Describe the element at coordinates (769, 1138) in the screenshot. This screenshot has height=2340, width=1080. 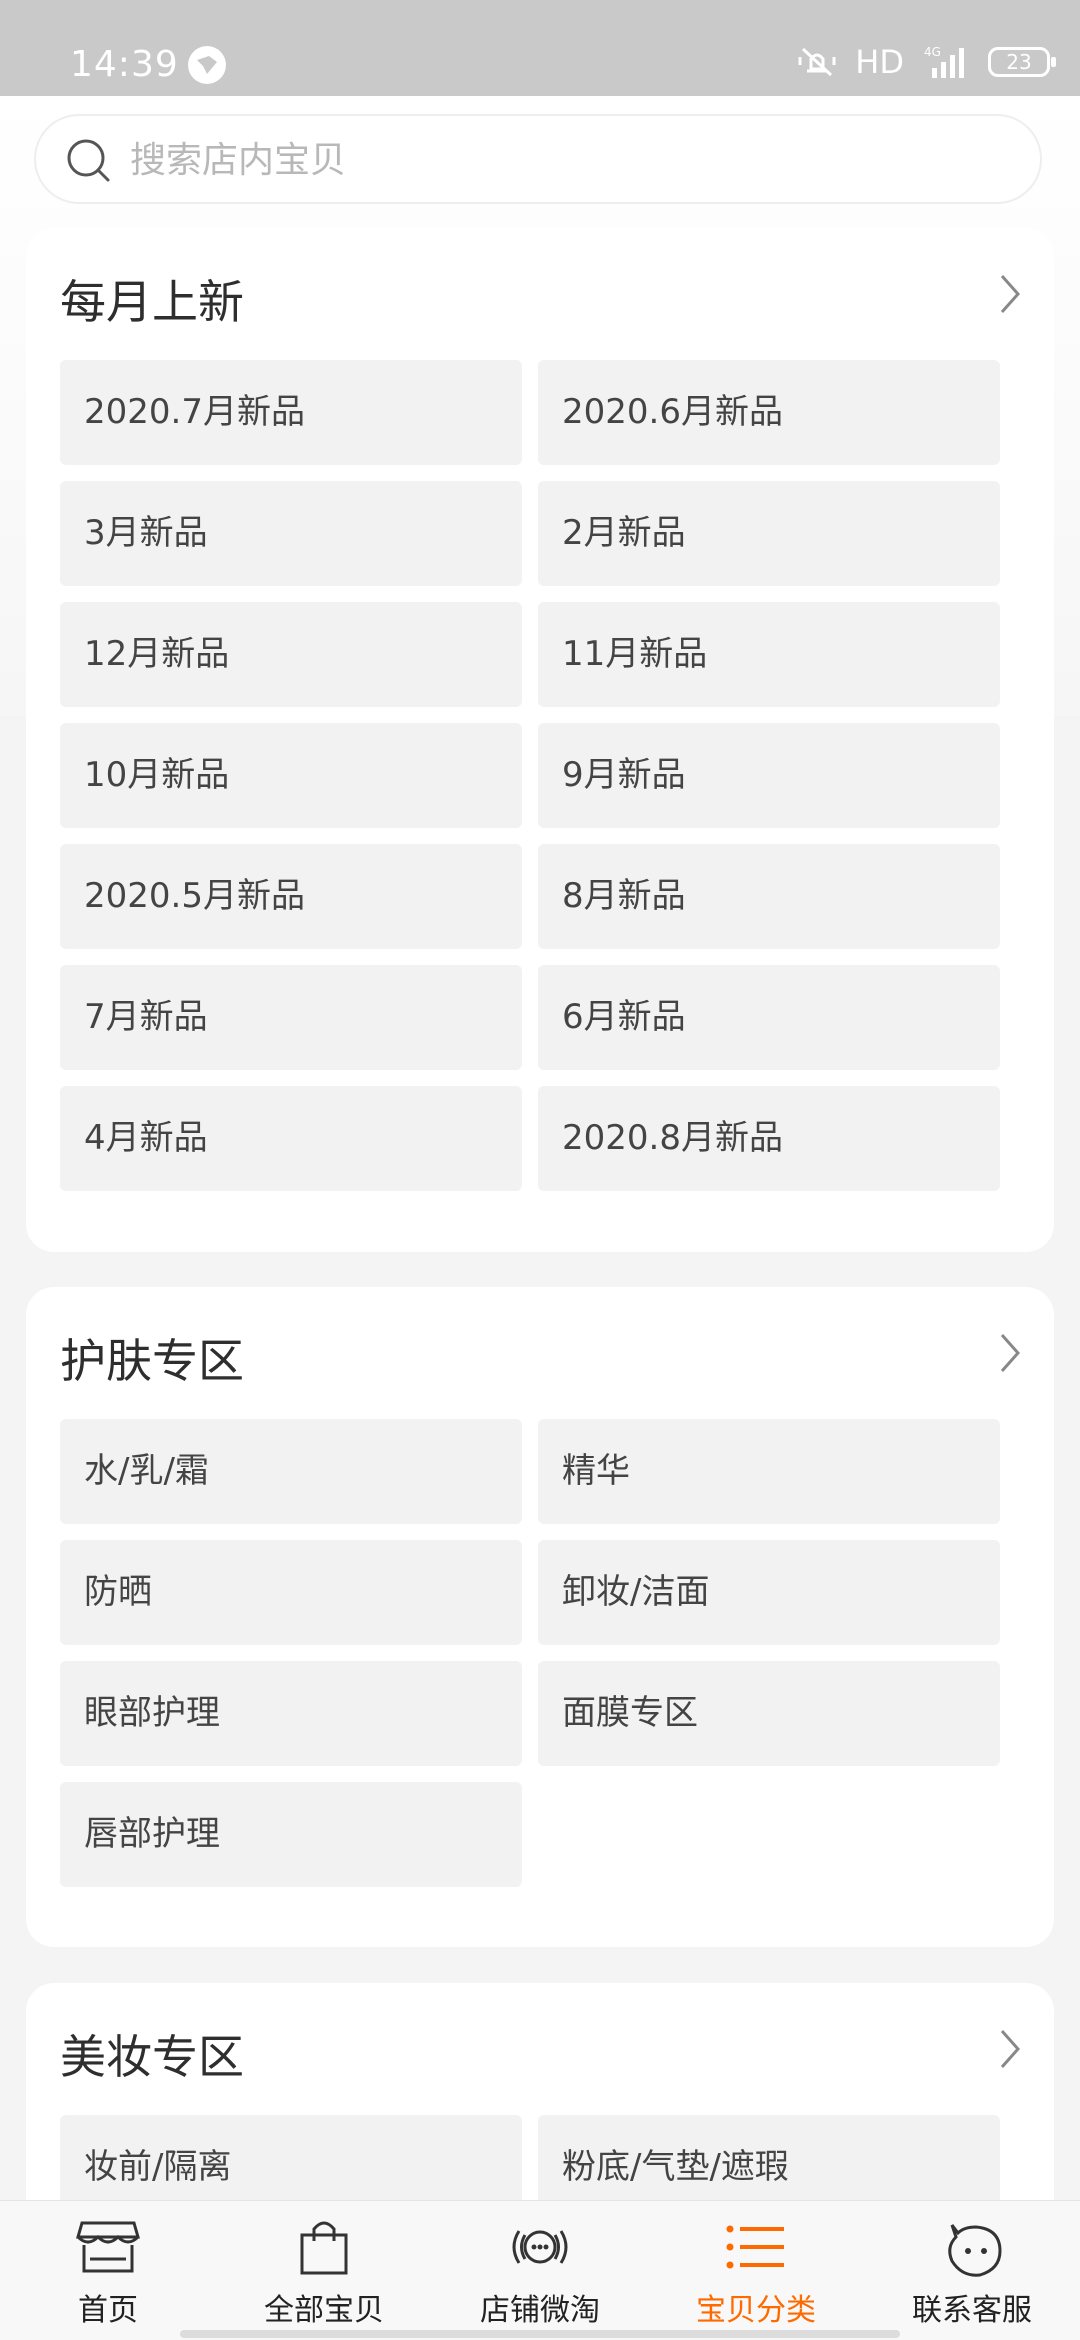
I see `category-item: 2020.8月新品` at that location.